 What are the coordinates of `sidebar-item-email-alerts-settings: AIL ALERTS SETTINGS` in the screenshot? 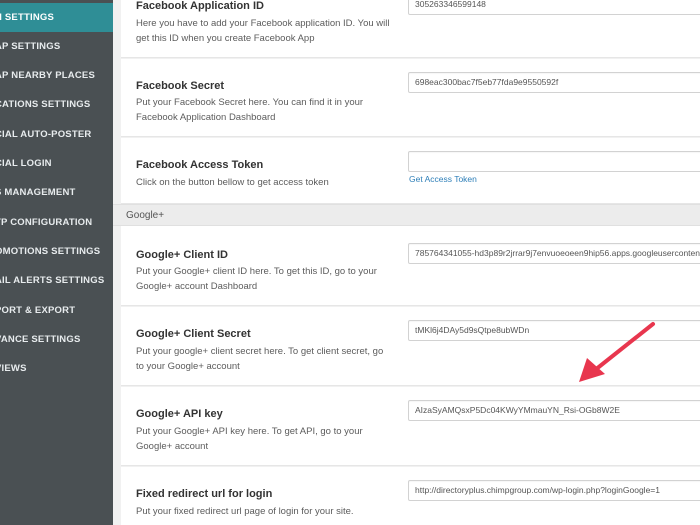 It's located at (56, 280).